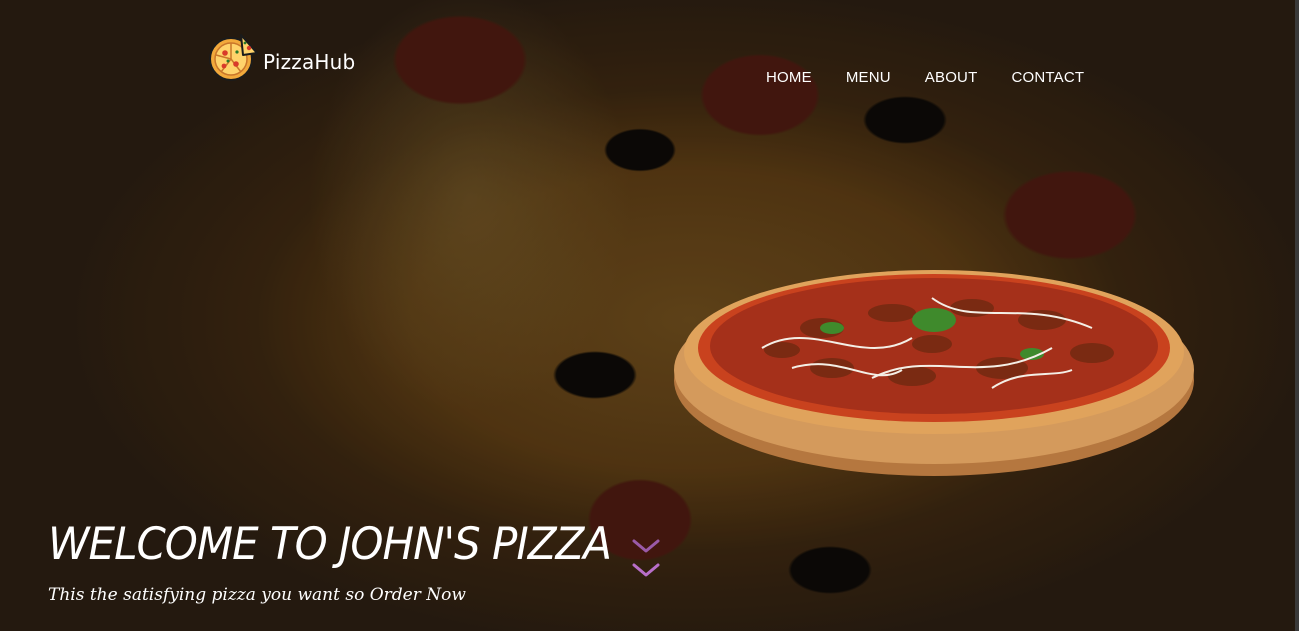 This screenshot has height=631, width=1299. I want to click on hero-title: WELCOME TO JOHN'S PIZZA, so click(330, 544).